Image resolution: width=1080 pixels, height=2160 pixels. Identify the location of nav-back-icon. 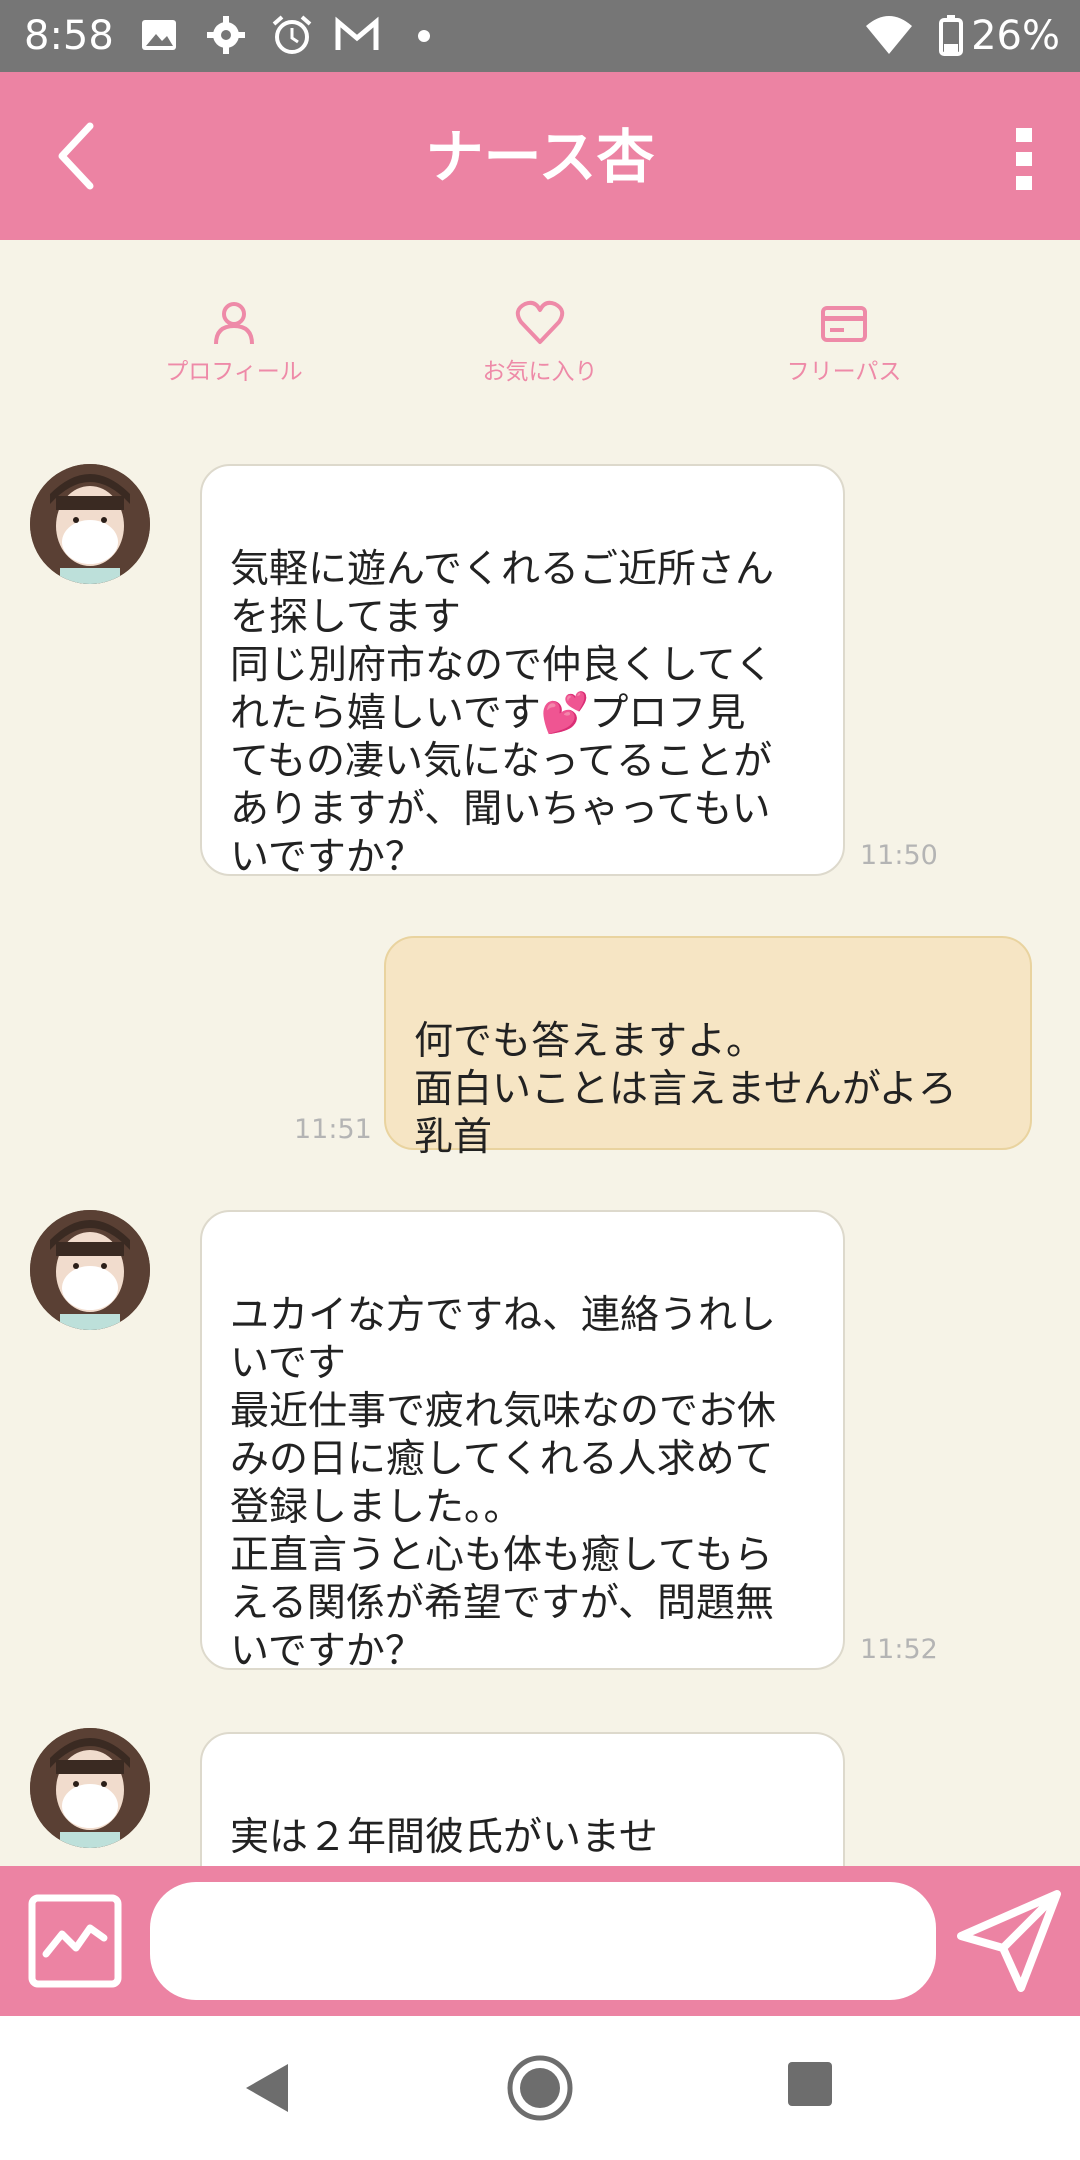
(266, 2088).